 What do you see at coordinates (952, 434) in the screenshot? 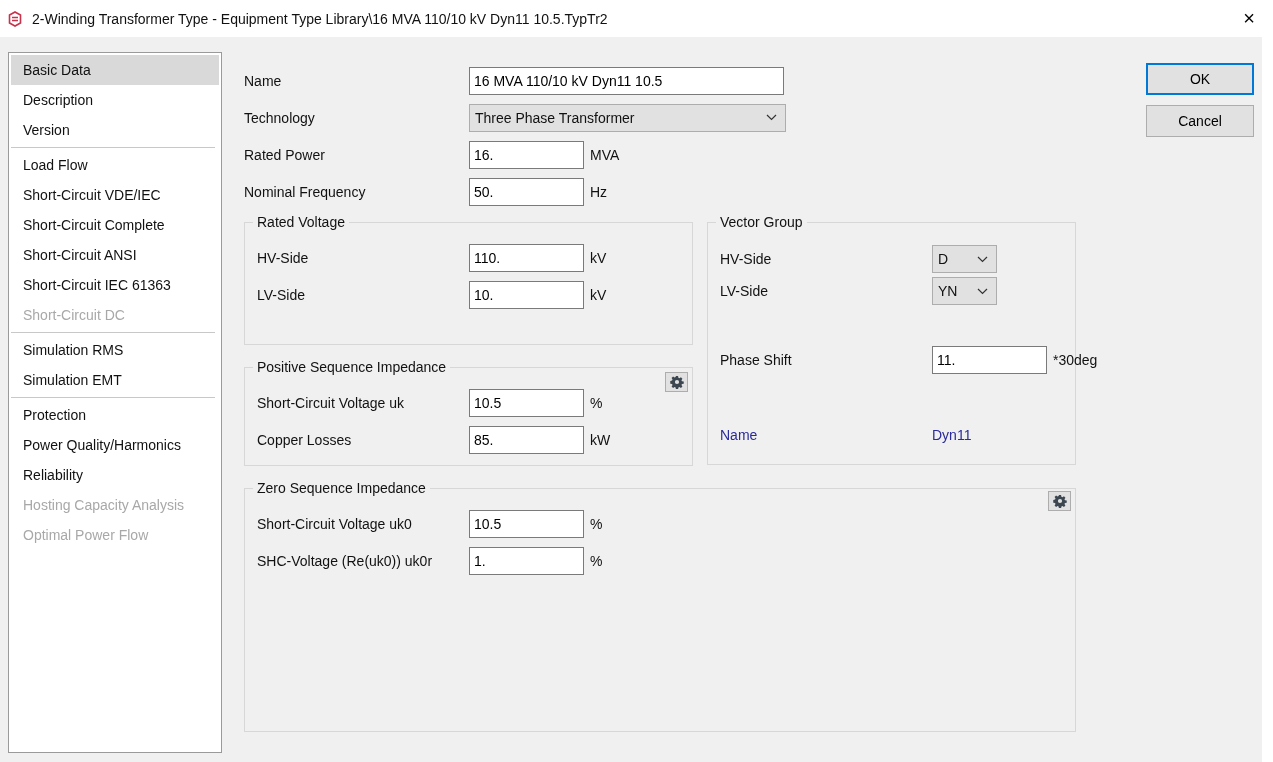
I see `vector-group-name: Dyn11` at bounding box center [952, 434].